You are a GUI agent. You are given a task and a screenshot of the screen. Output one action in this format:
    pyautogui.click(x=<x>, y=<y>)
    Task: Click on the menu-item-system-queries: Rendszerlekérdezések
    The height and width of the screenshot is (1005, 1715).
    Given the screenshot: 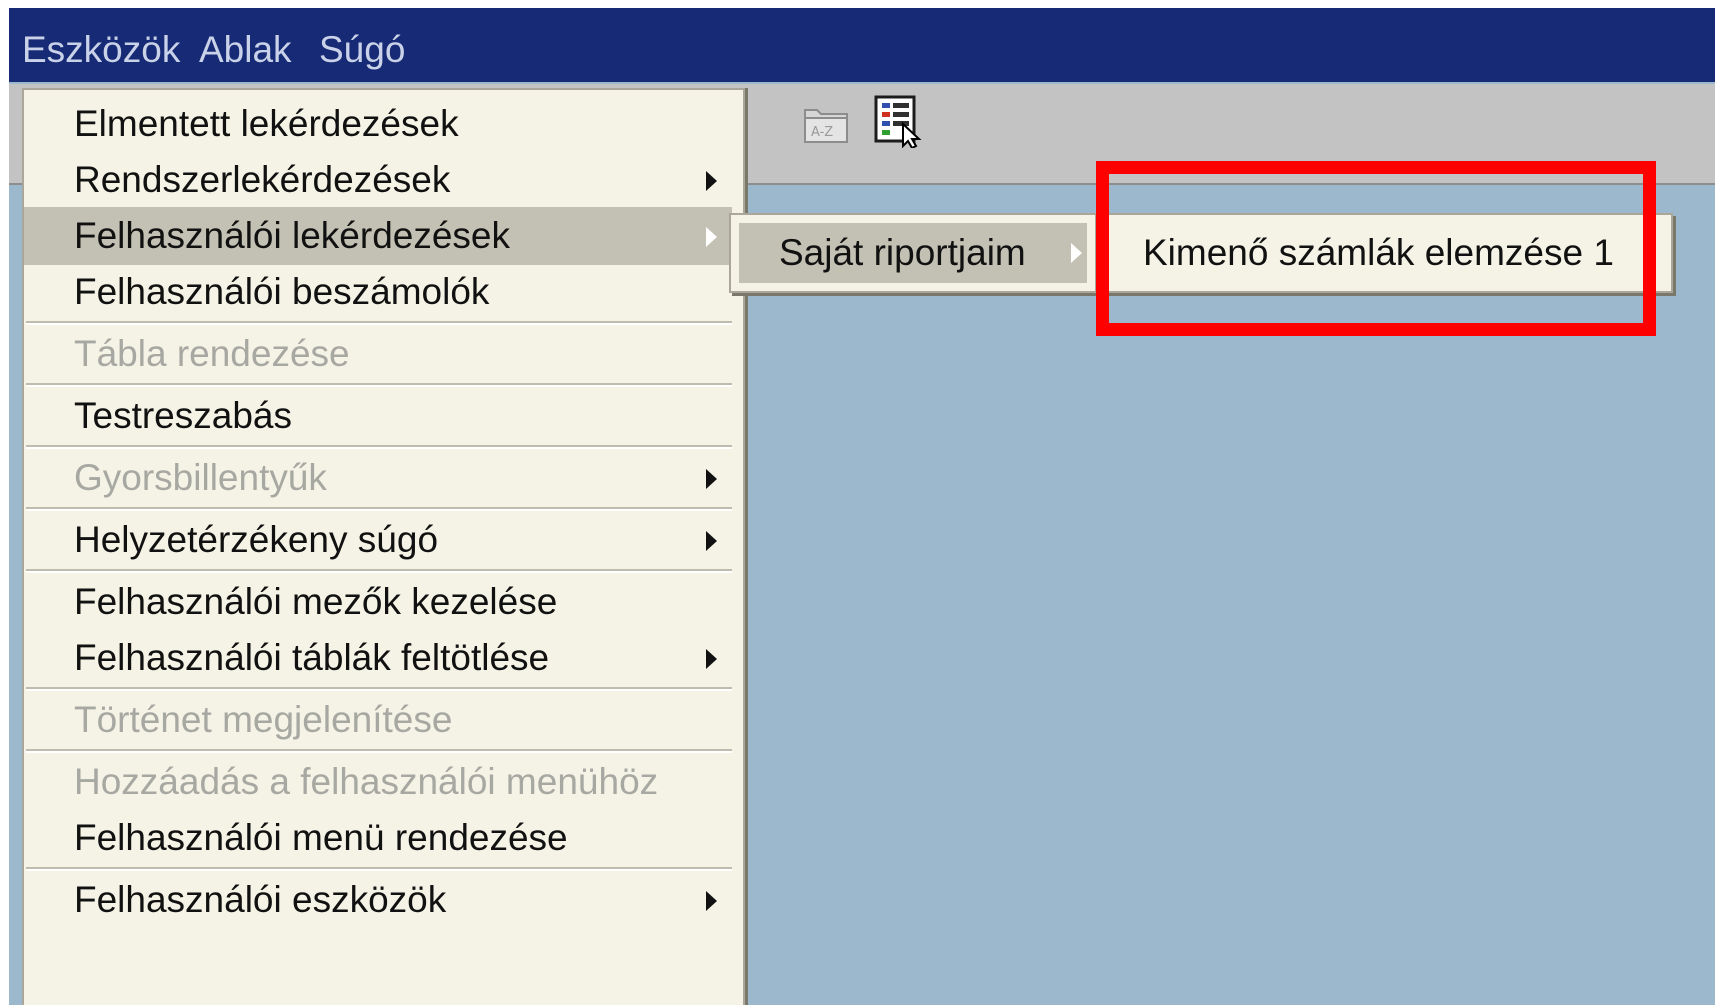 What is the action you would take?
    pyautogui.click(x=378, y=180)
    